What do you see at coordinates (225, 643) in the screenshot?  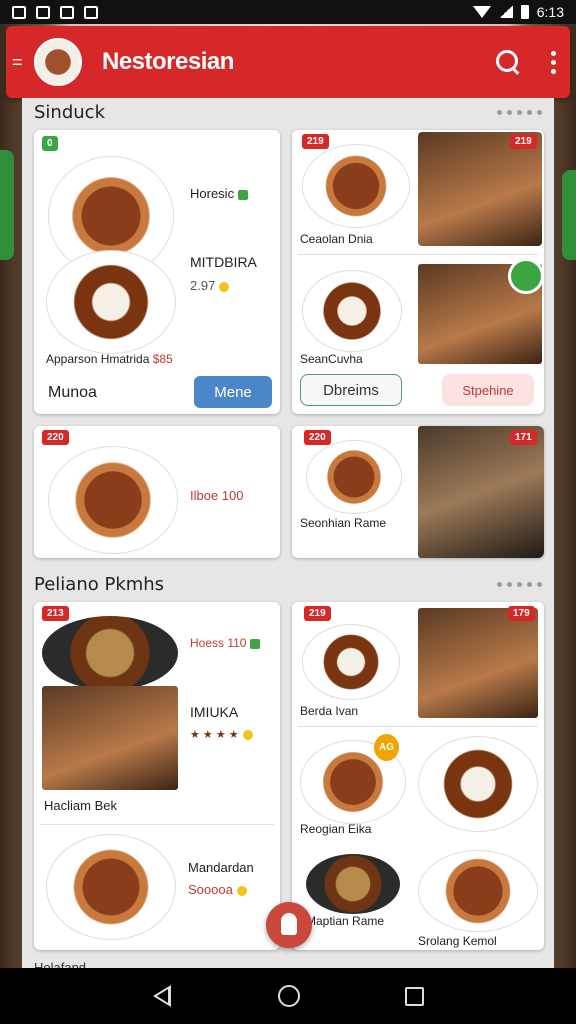 I see `dish-price: Hoess 110` at bounding box center [225, 643].